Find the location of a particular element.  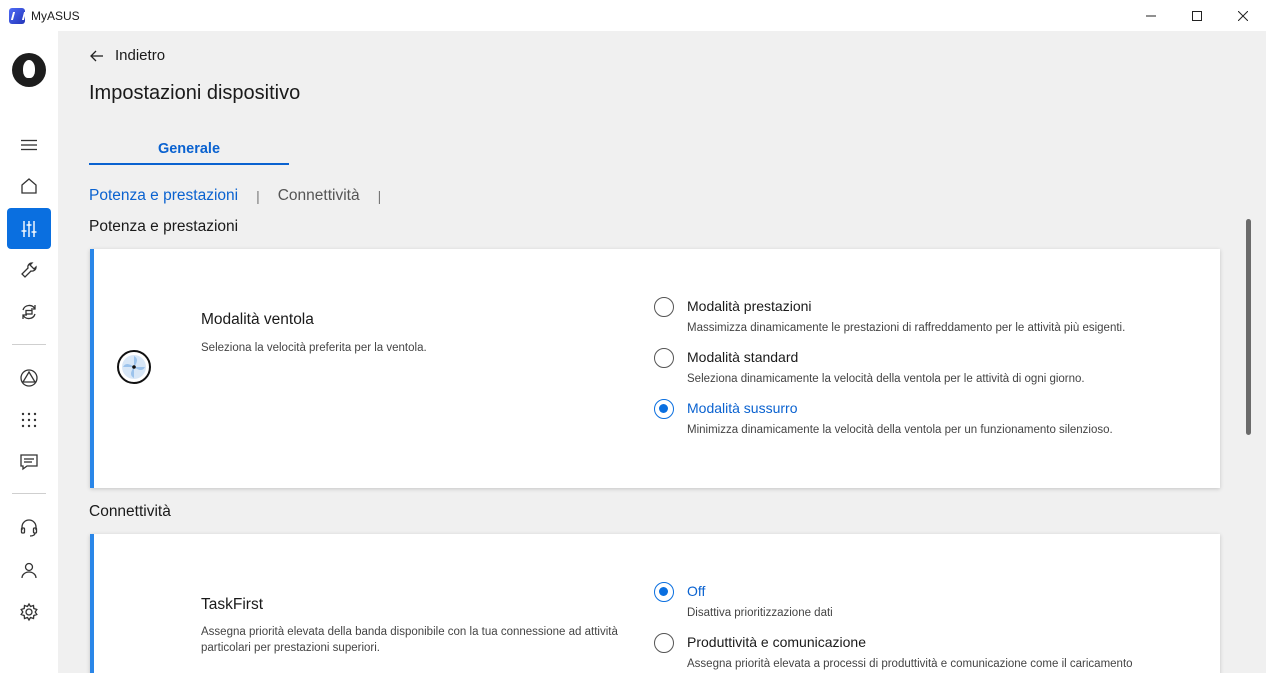

anchor-power-performance: Potenza e prestazioni is located at coordinates (163, 196).